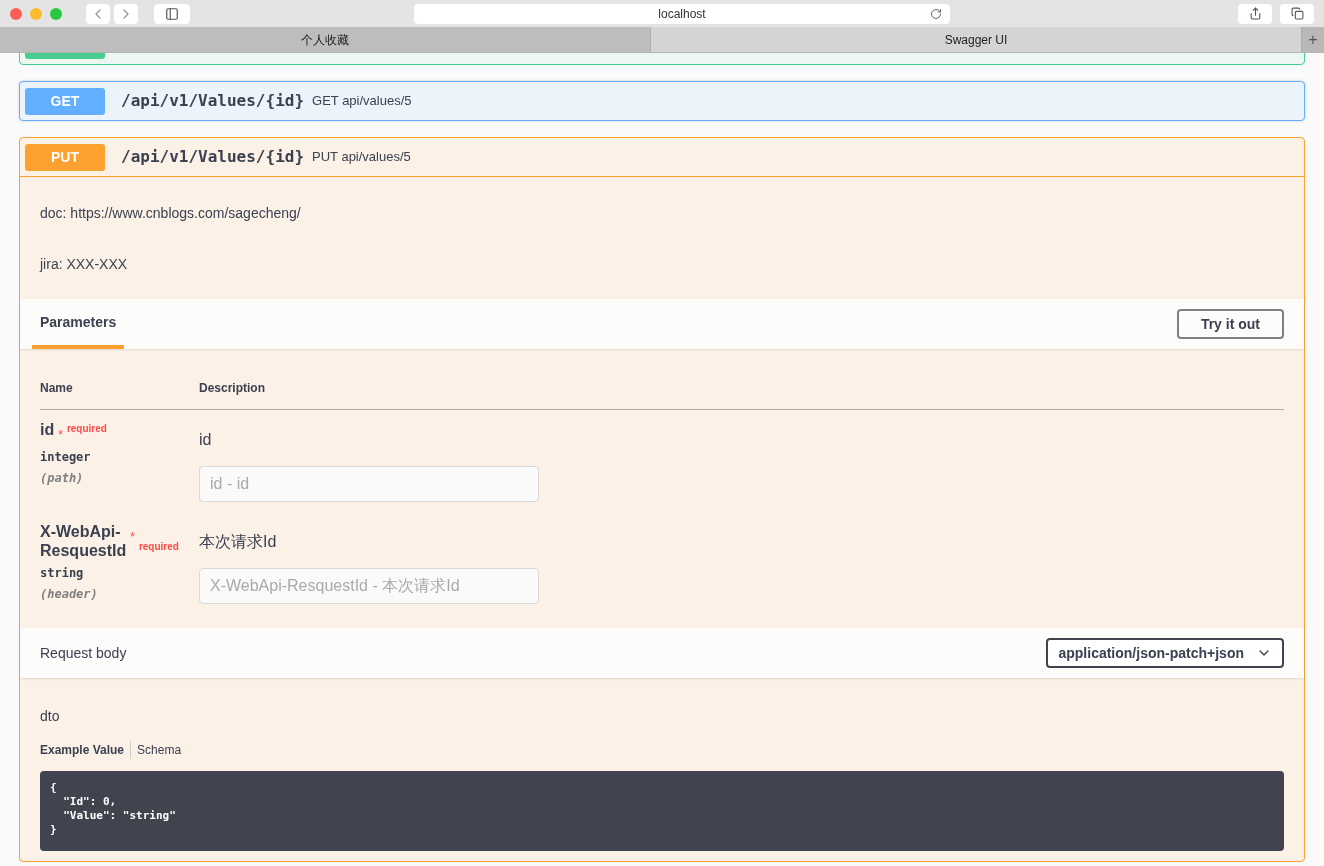 Image resolution: width=1324 pixels, height=866 pixels. What do you see at coordinates (1230, 324) in the screenshot?
I see `try-it-out-button: Try it out` at bounding box center [1230, 324].